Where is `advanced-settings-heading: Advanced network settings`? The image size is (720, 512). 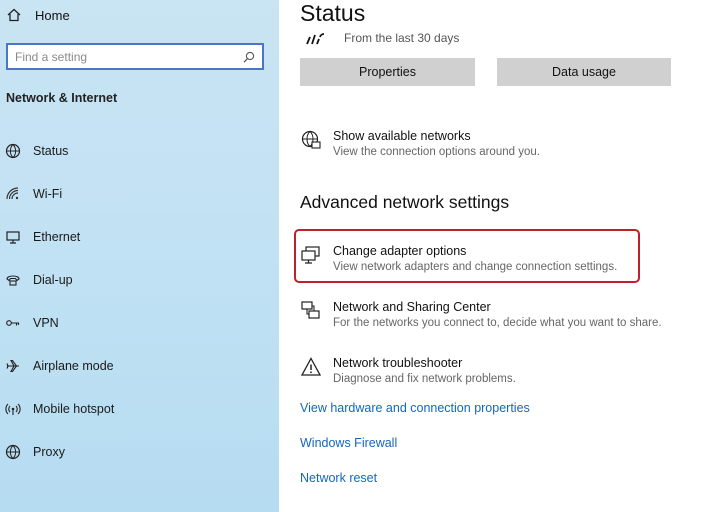 advanced-settings-heading: Advanced network settings is located at coordinates (405, 202).